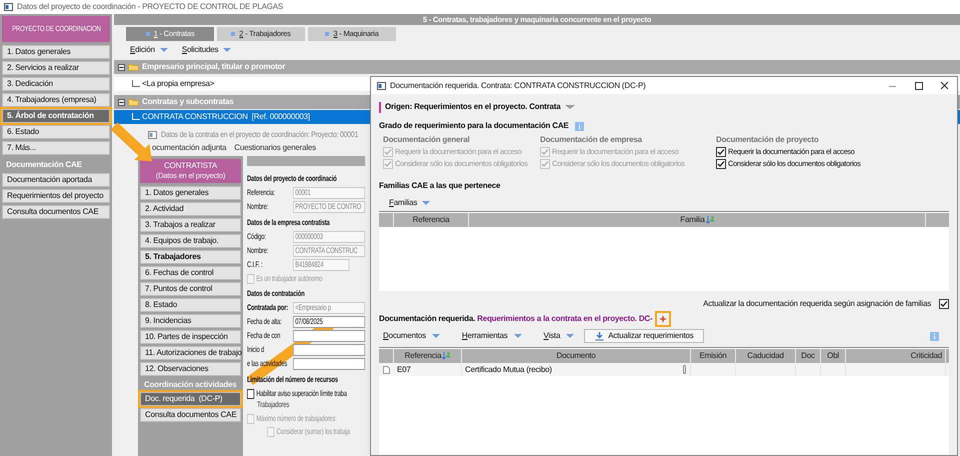  What do you see at coordinates (56, 84) in the screenshot?
I see `sidebar-item: 3. Dedicación` at bounding box center [56, 84].